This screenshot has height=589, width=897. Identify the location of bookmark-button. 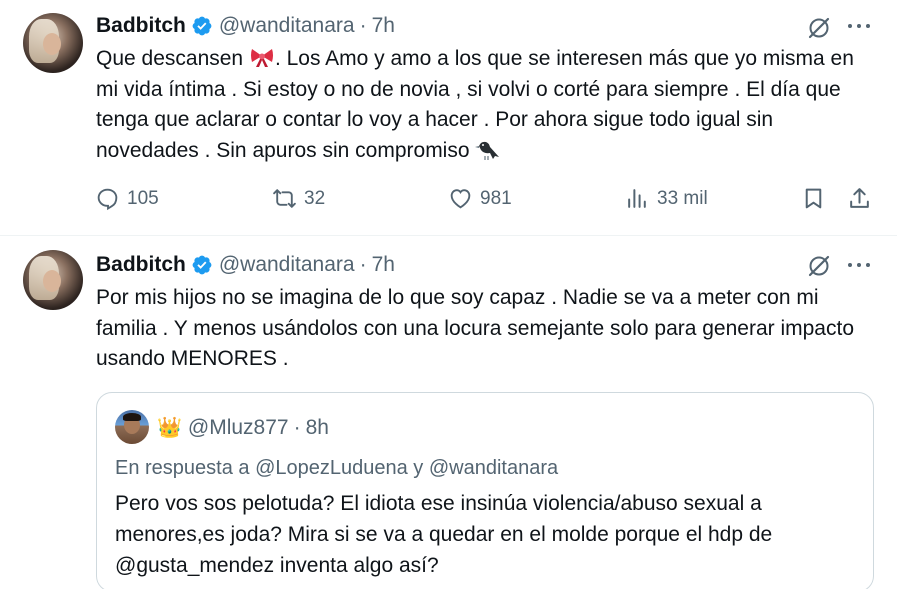
(813, 198).